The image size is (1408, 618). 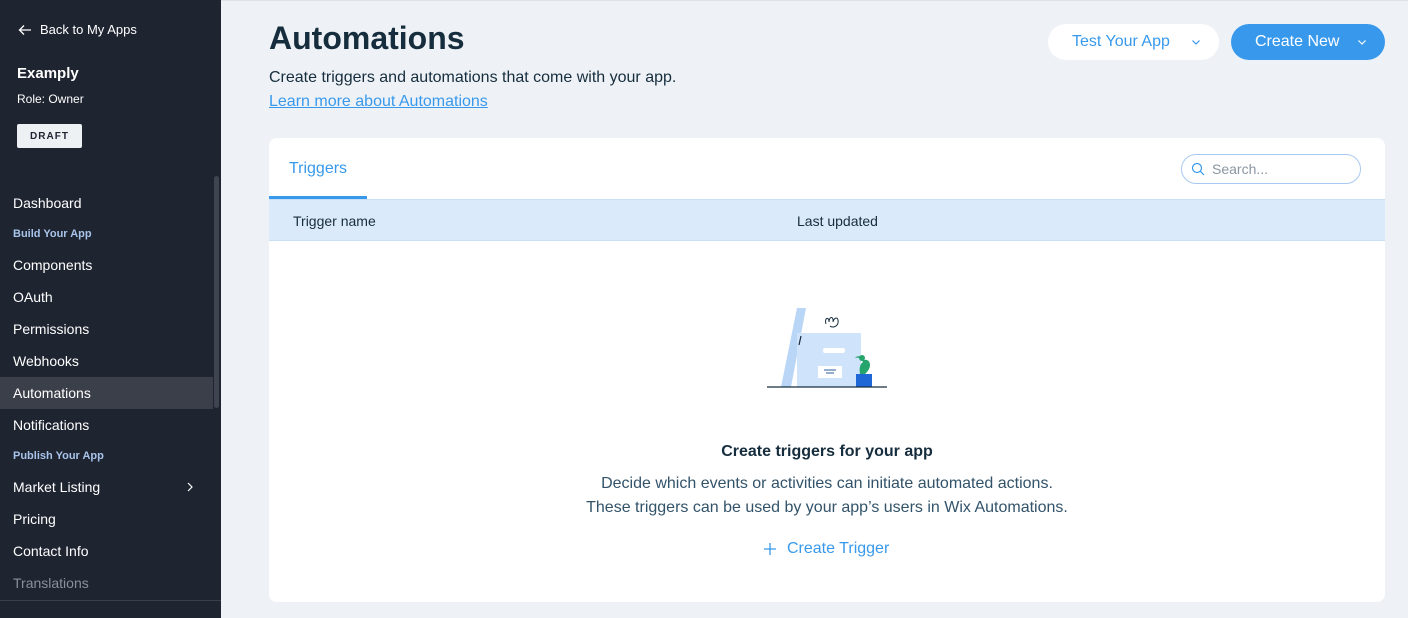 What do you see at coordinates (106, 329) in the screenshot?
I see `sidebar-item-permissions: Permissions` at bounding box center [106, 329].